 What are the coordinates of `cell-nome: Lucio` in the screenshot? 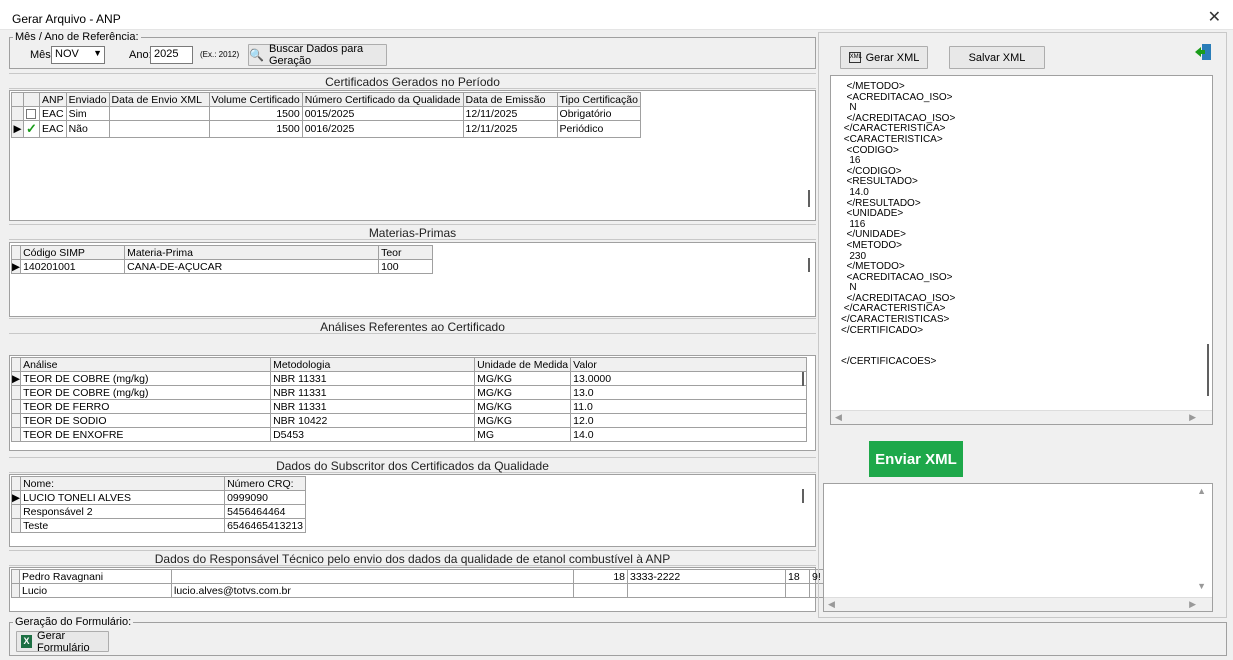 It's located at (95, 590).